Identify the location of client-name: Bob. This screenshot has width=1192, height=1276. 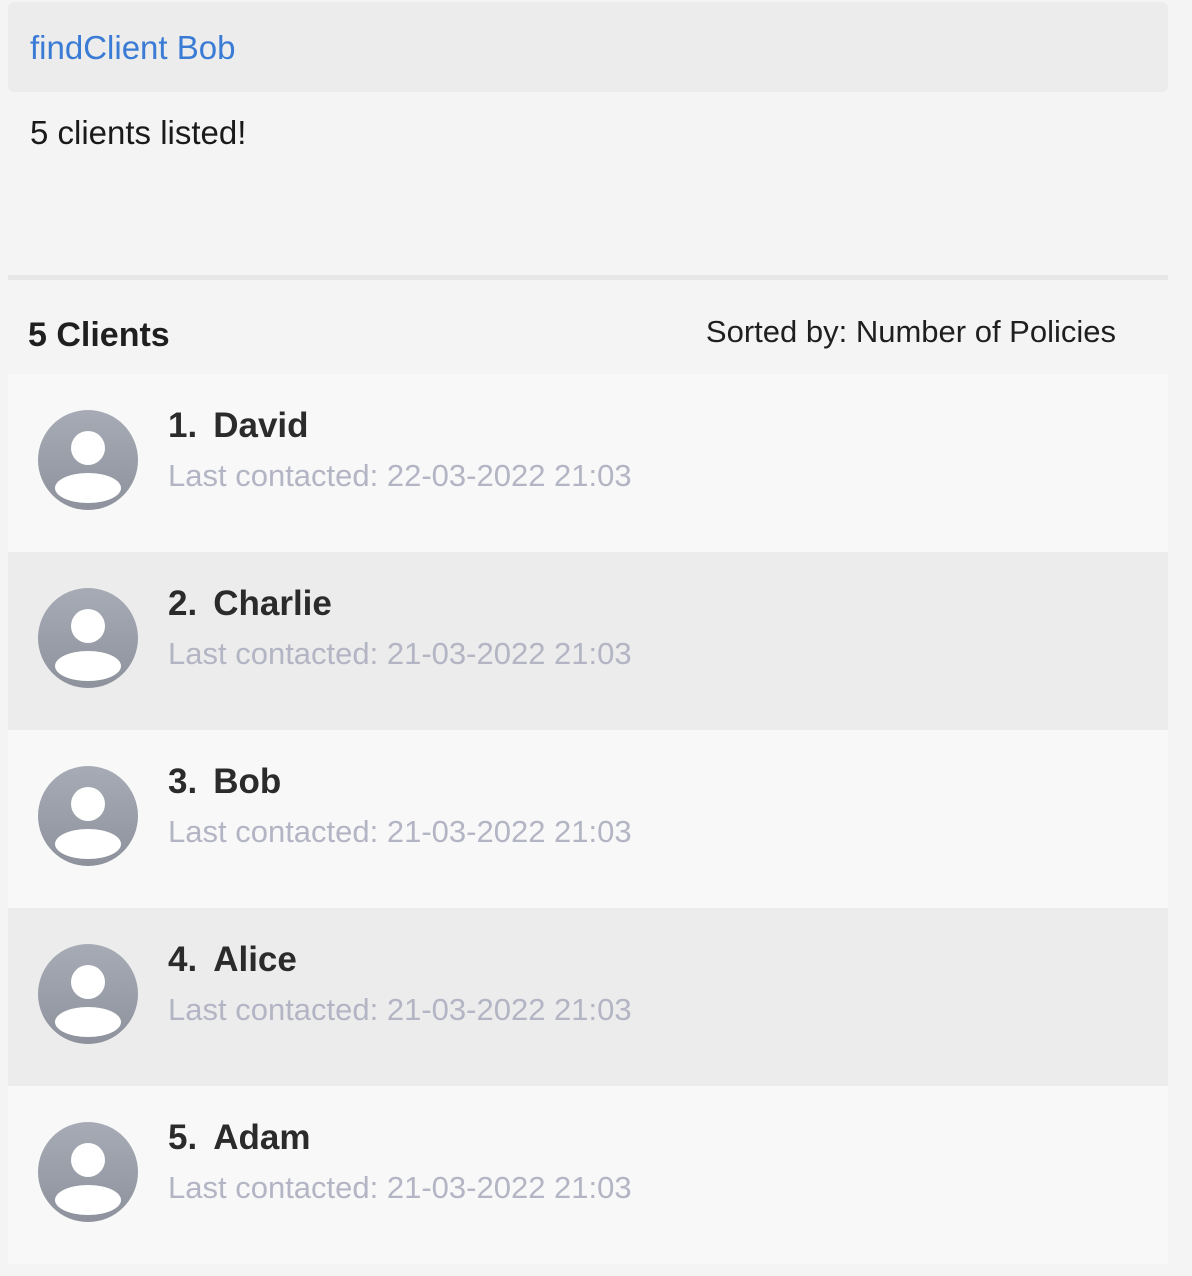
(247, 781).